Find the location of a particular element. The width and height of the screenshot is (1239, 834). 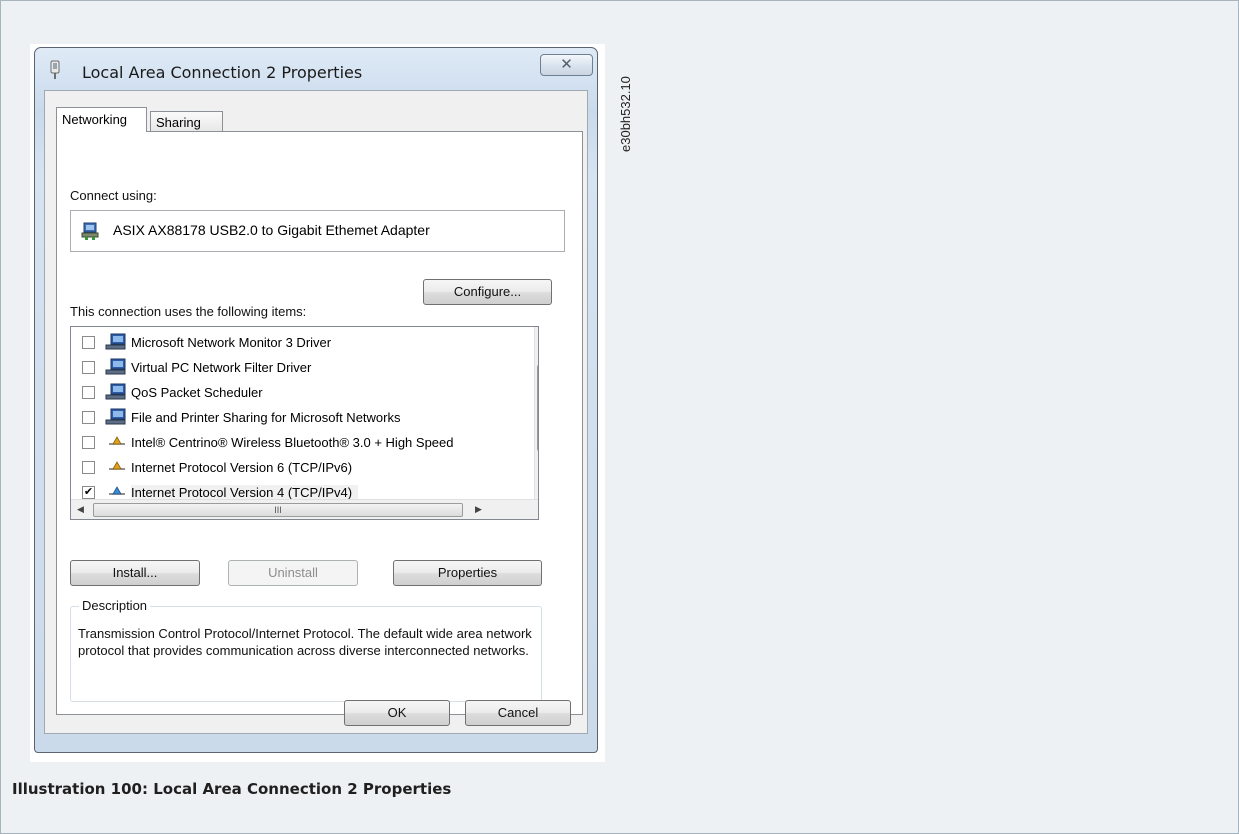

item-label: Virtual PC Network Filter Driver is located at coordinates (221, 367).